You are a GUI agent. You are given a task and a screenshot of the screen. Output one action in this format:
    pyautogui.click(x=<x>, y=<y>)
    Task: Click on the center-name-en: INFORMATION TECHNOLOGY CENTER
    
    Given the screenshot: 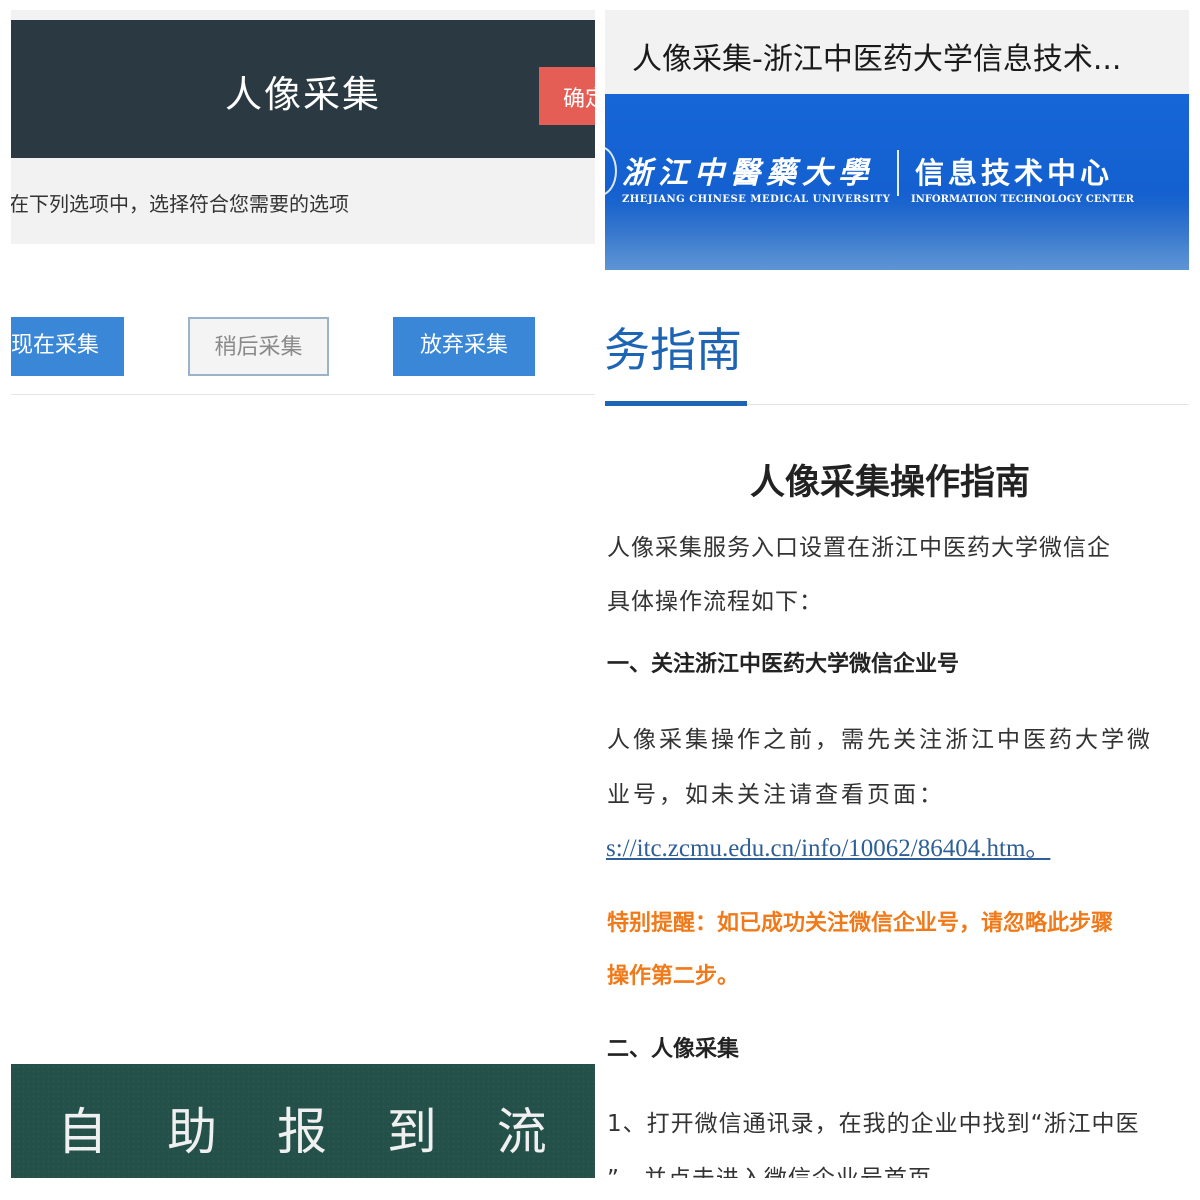 What is the action you would take?
    pyautogui.click(x=1022, y=199)
    